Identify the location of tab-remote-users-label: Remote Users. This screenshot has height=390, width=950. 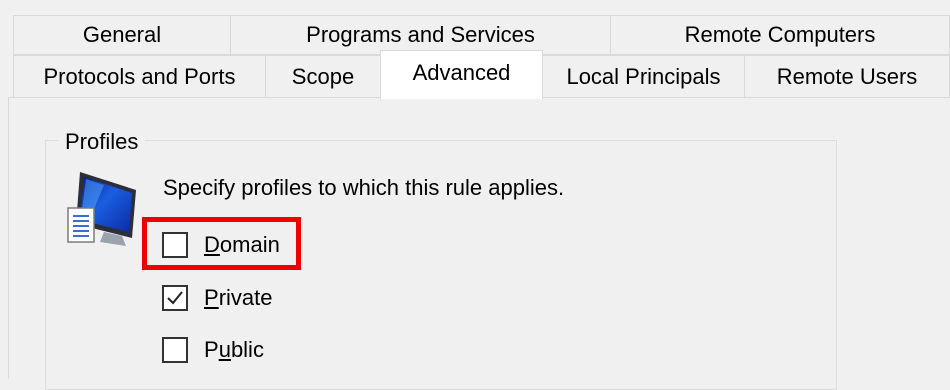
(847, 76).